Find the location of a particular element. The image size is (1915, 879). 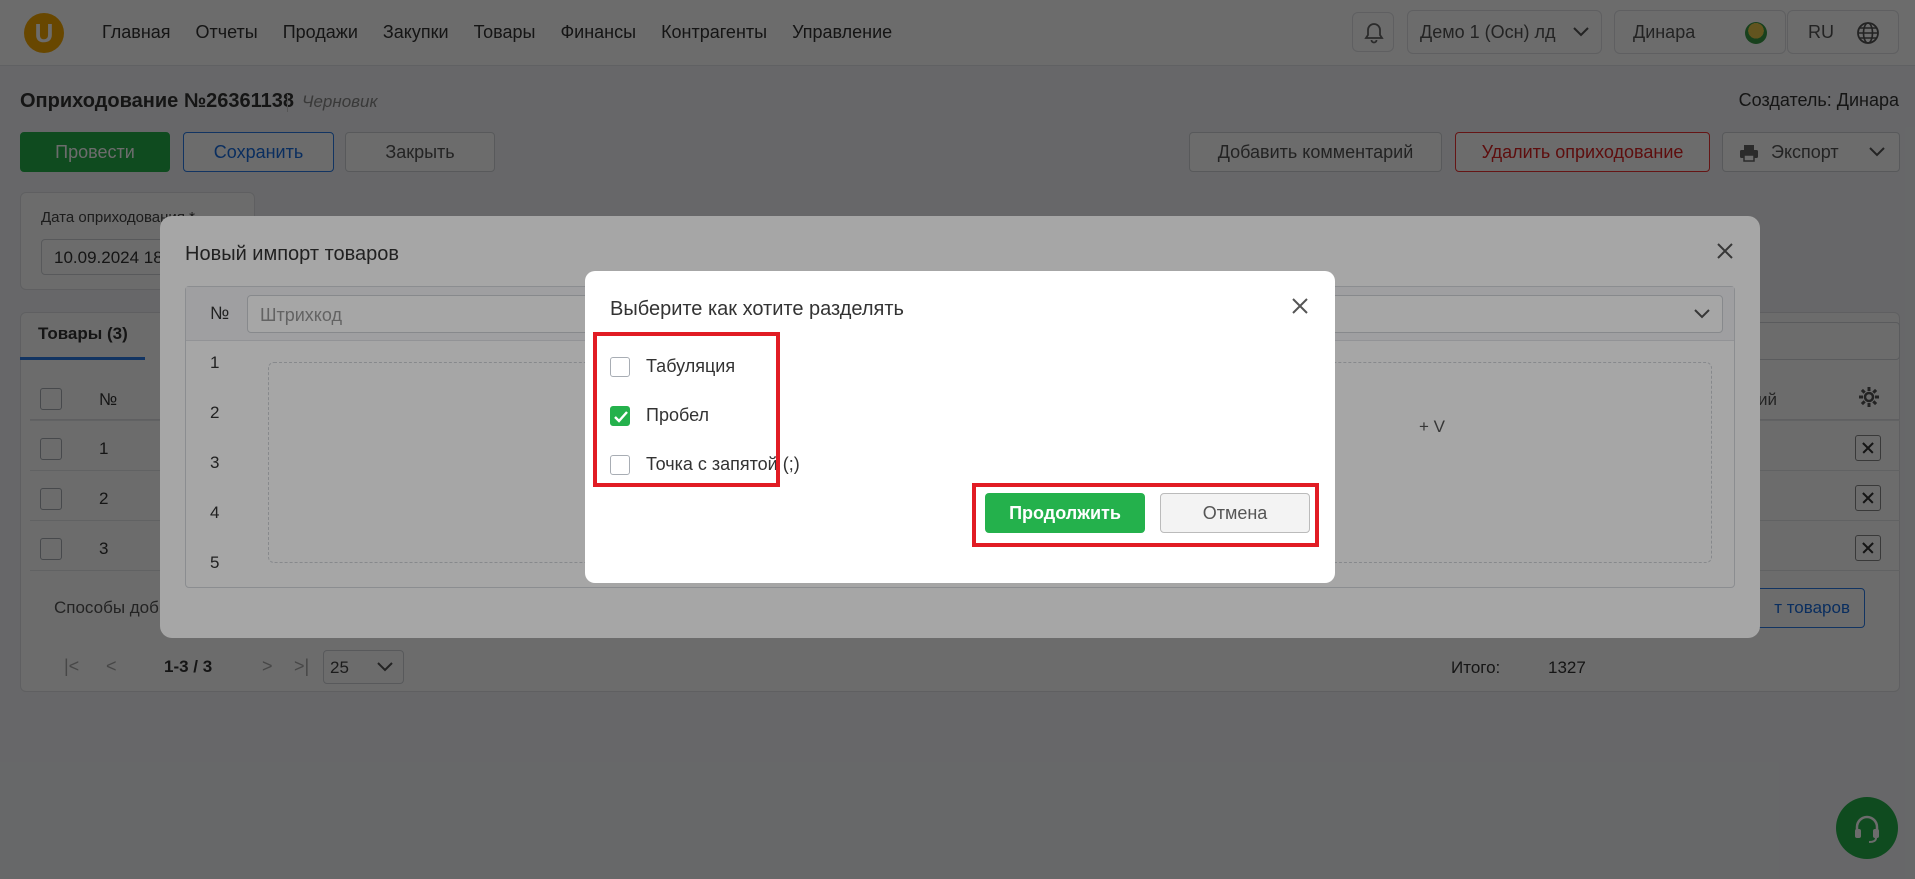

actions-highlight is located at coordinates (1145, 515).